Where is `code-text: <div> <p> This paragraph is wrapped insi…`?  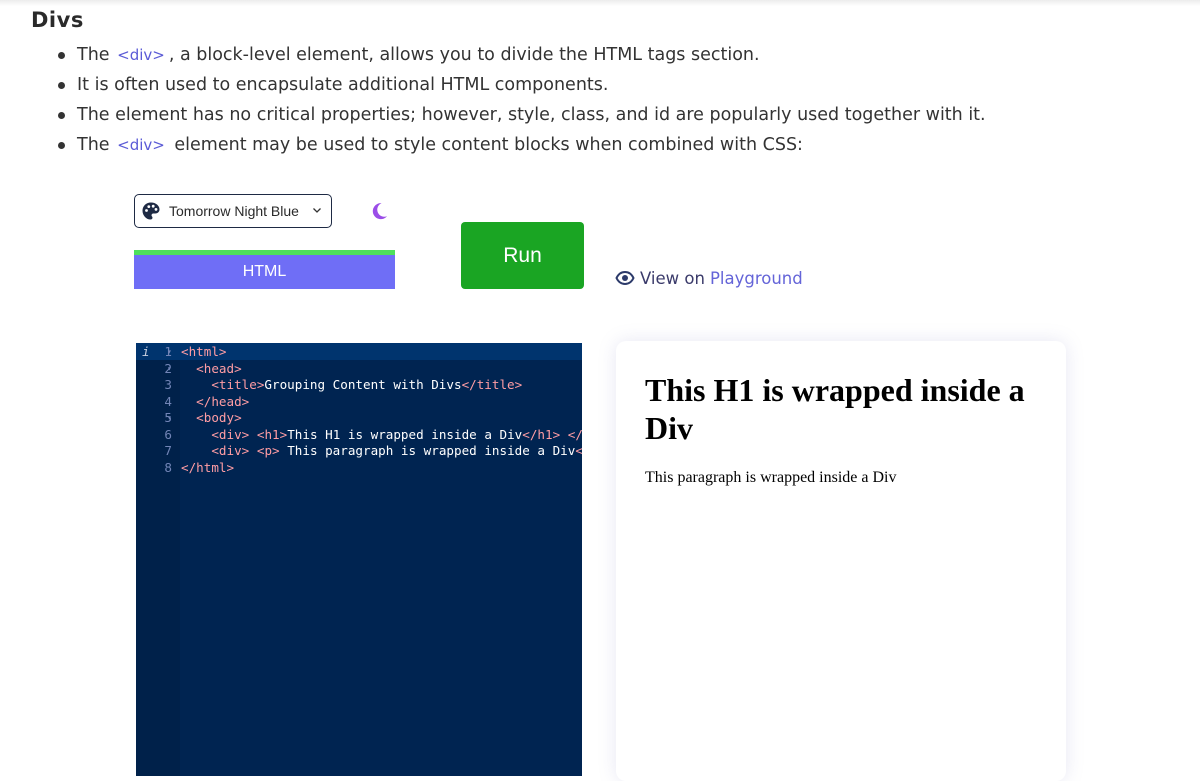 code-text: <div> <p> This paragraph is wrapped insi… is located at coordinates (381, 451).